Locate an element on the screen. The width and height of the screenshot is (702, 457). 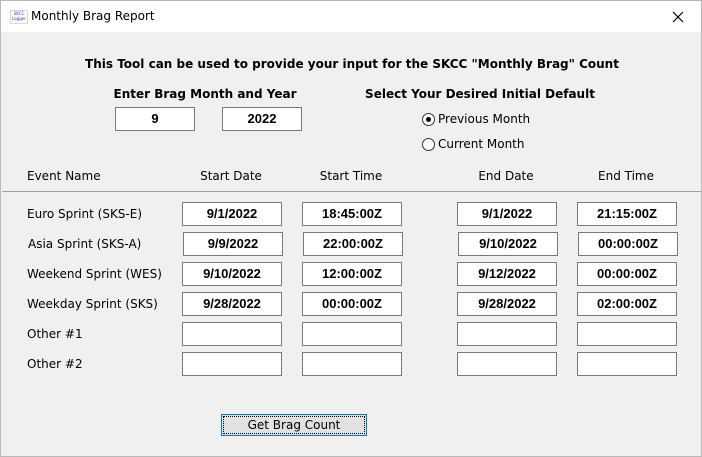
event-name-label: Other #1 is located at coordinates (55, 334).